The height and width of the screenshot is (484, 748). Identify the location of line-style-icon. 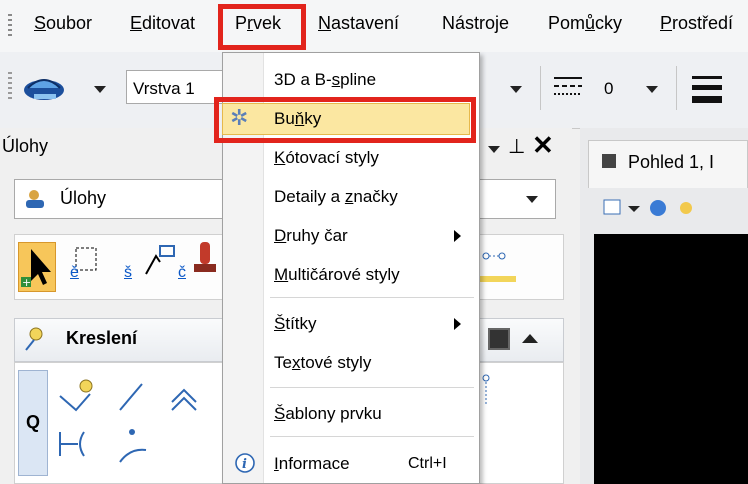
(568, 87).